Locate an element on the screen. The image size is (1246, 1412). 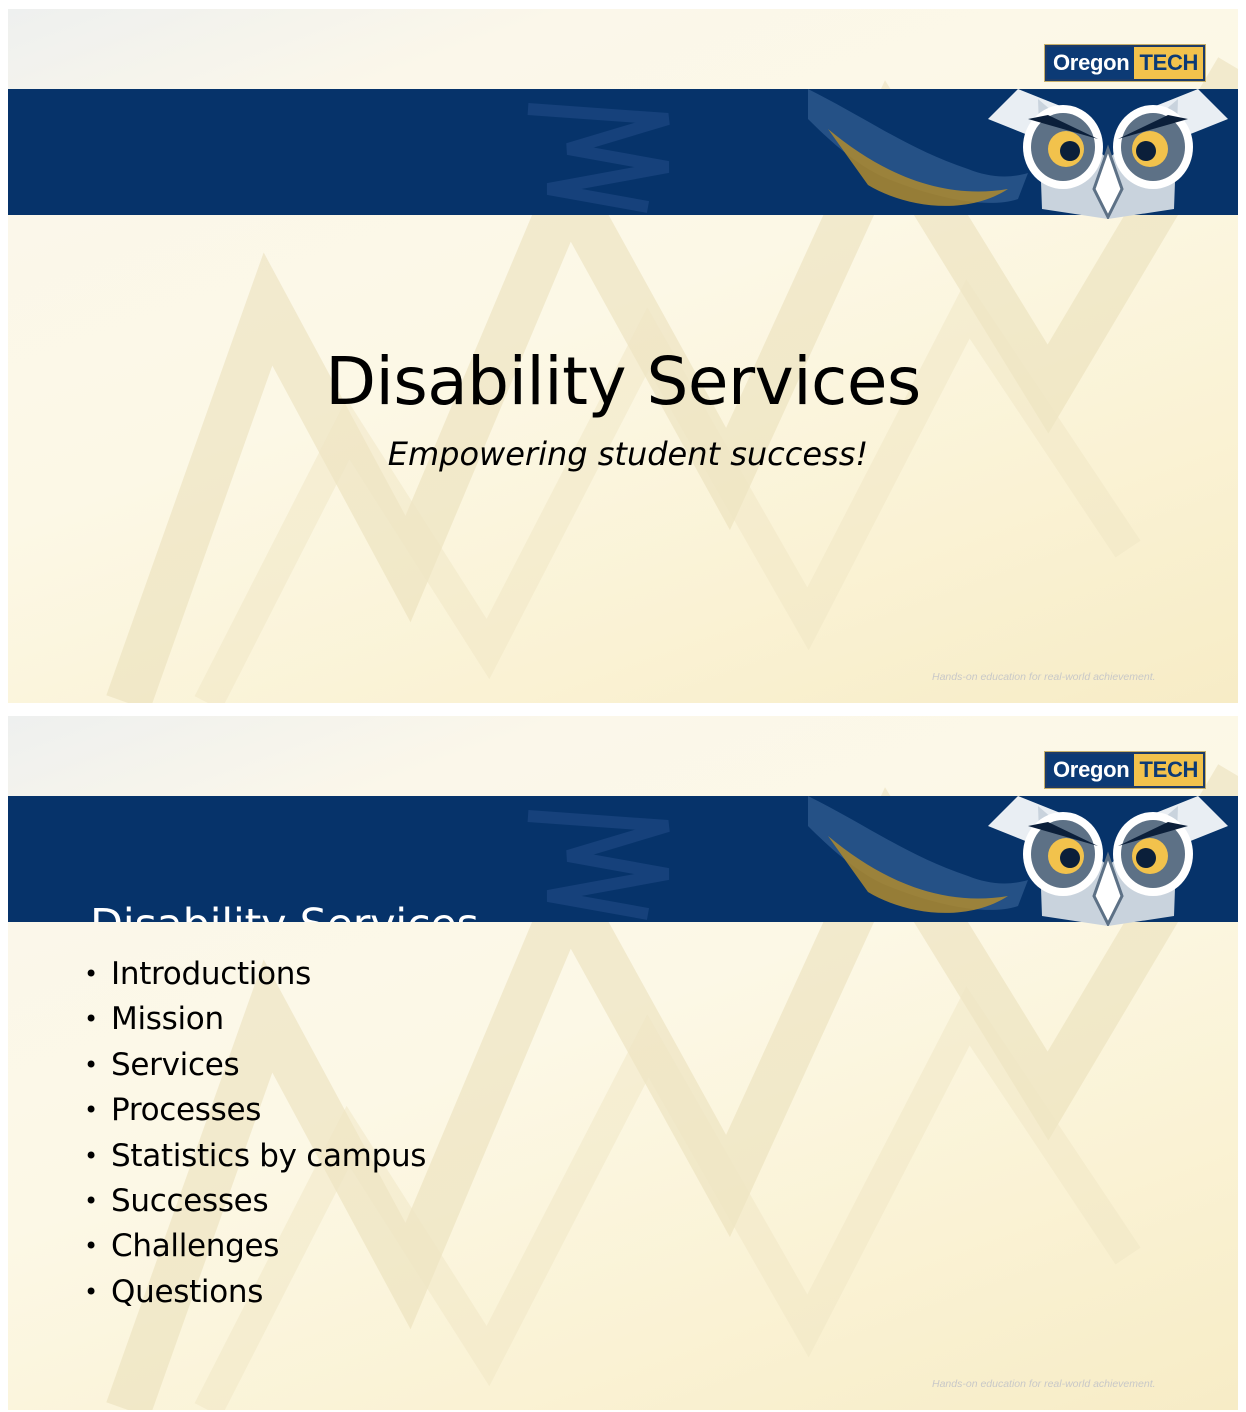
list-item: • Successes is located at coordinates (255, 1203).